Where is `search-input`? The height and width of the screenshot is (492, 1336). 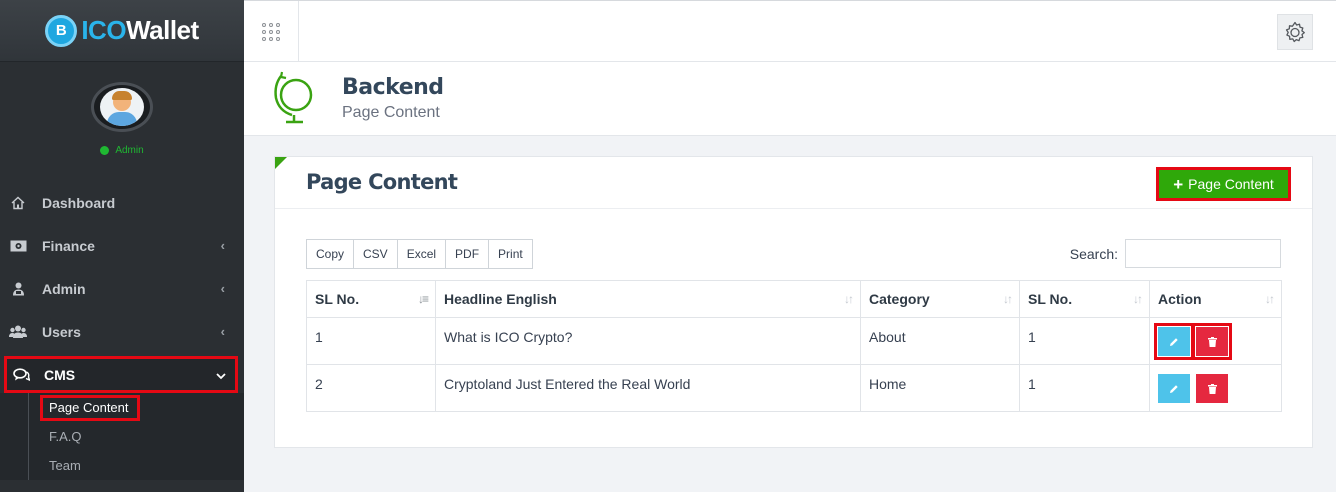 search-input is located at coordinates (1203, 253).